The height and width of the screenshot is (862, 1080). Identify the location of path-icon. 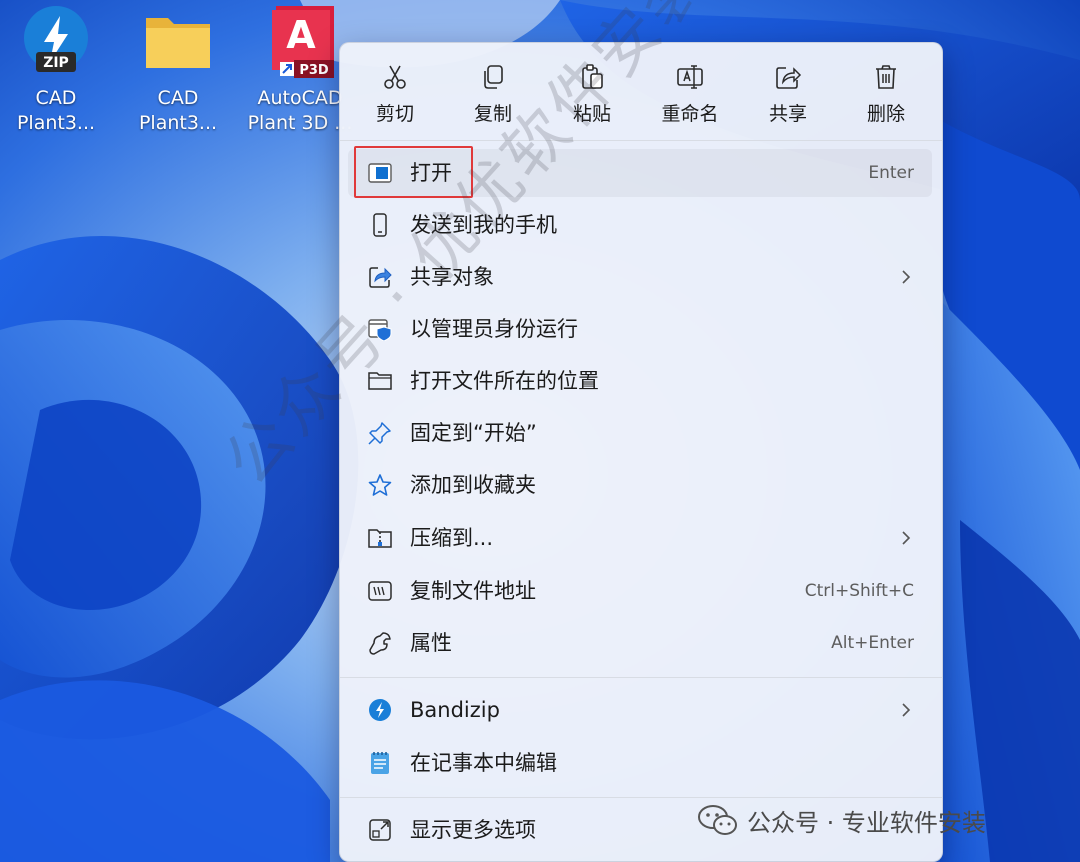
(380, 591).